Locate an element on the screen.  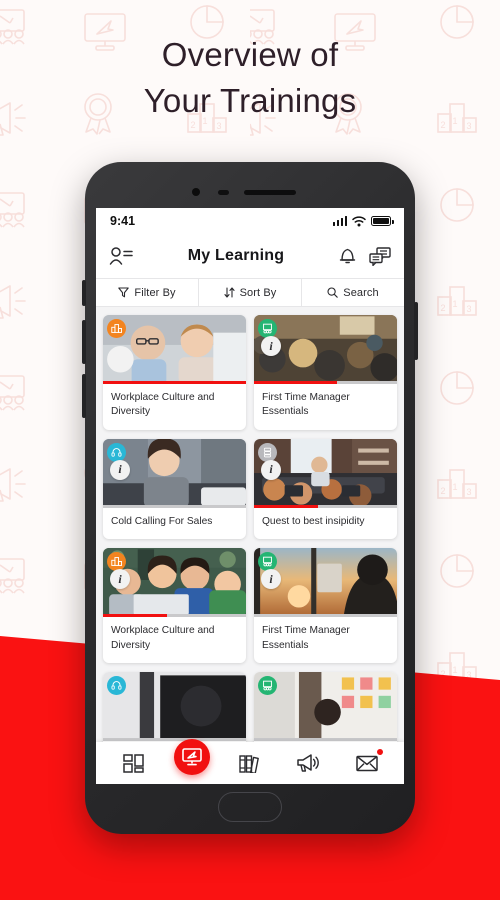
nav-library is located at coordinates (250, 763).